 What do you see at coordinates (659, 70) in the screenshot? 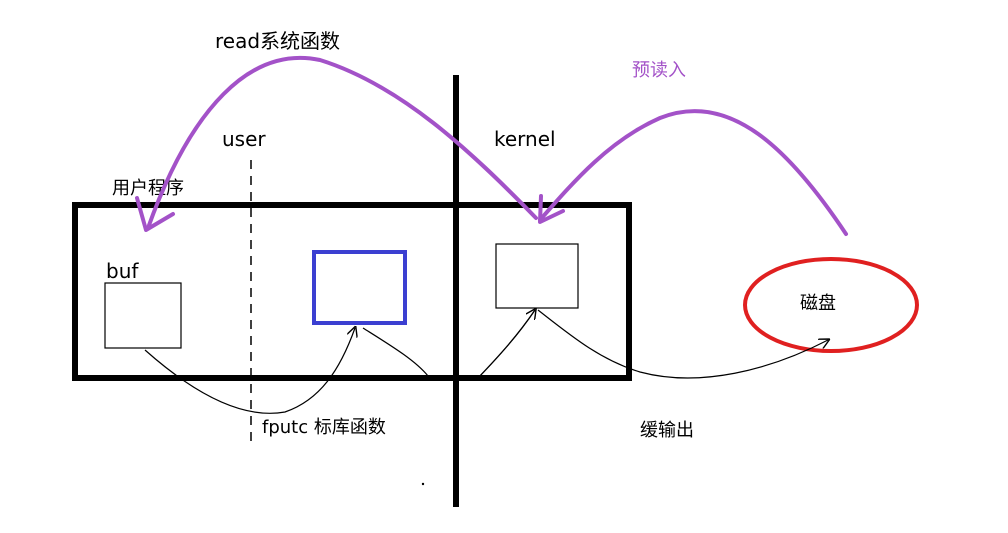
I see `preread-label: 预读入` at bounding box center [659, 70].